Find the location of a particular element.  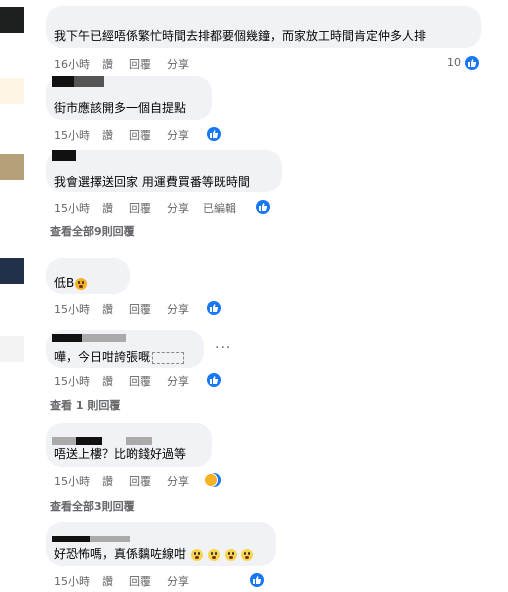

comment-bubble: 唔送上樓？比啲錢好過等 is located at coordinates (129, 445).